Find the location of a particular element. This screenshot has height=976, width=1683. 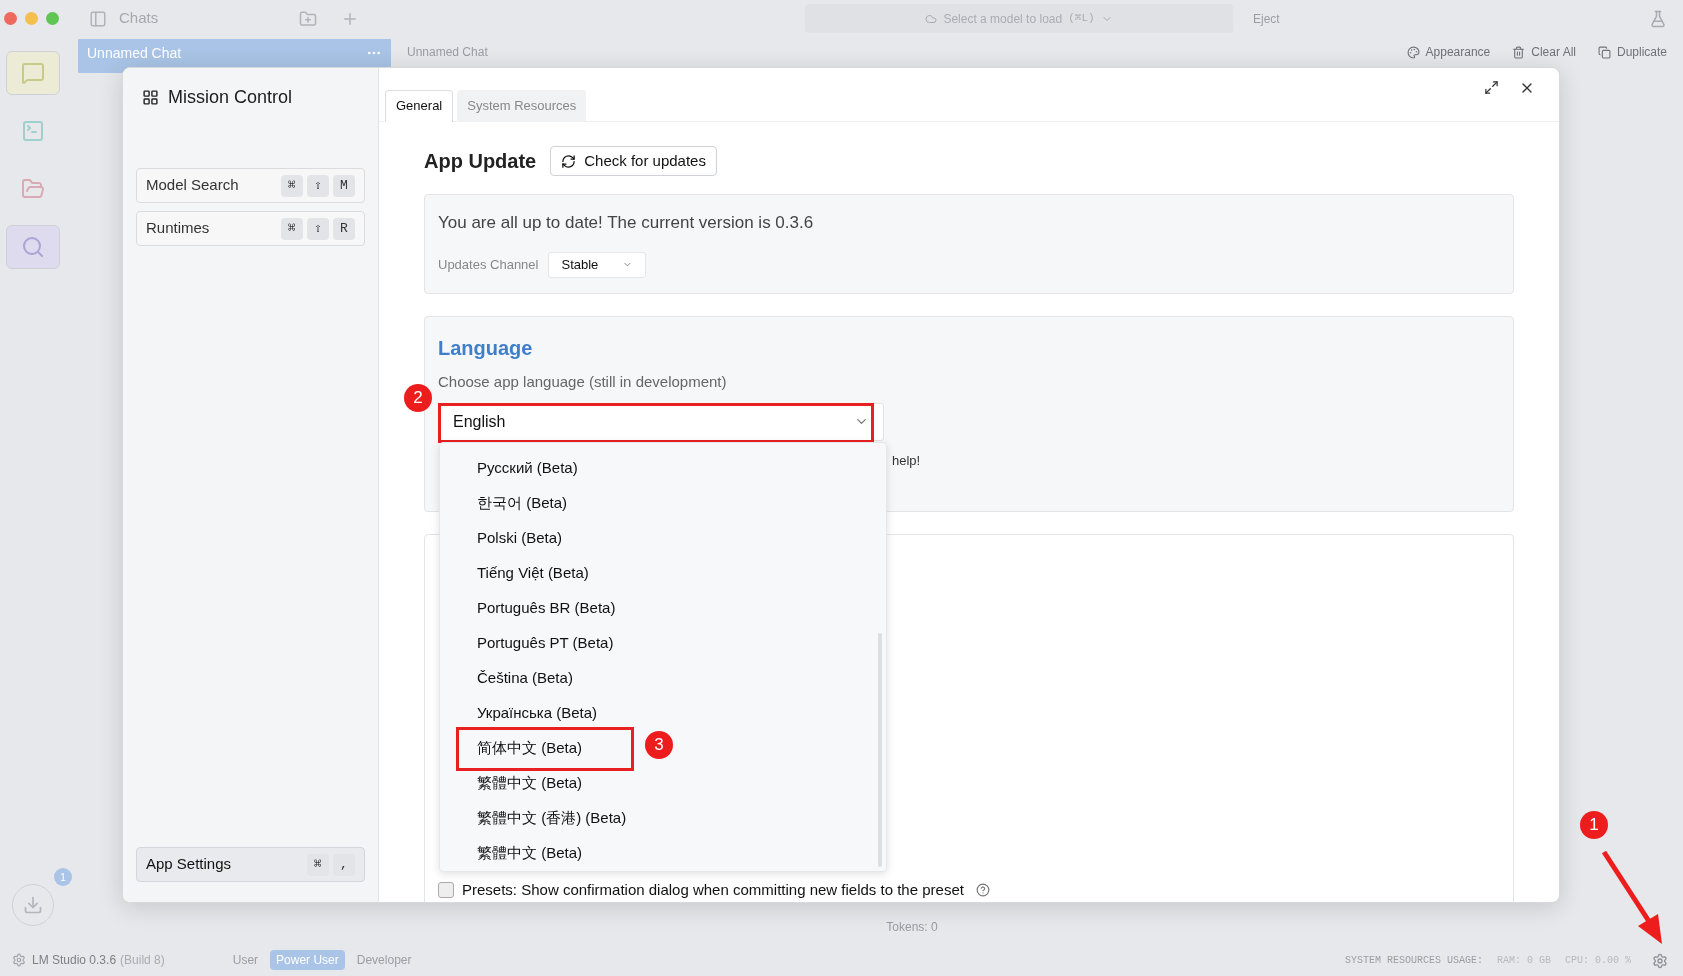

build-number: (Build 8) is located at coordinates (142, 960).